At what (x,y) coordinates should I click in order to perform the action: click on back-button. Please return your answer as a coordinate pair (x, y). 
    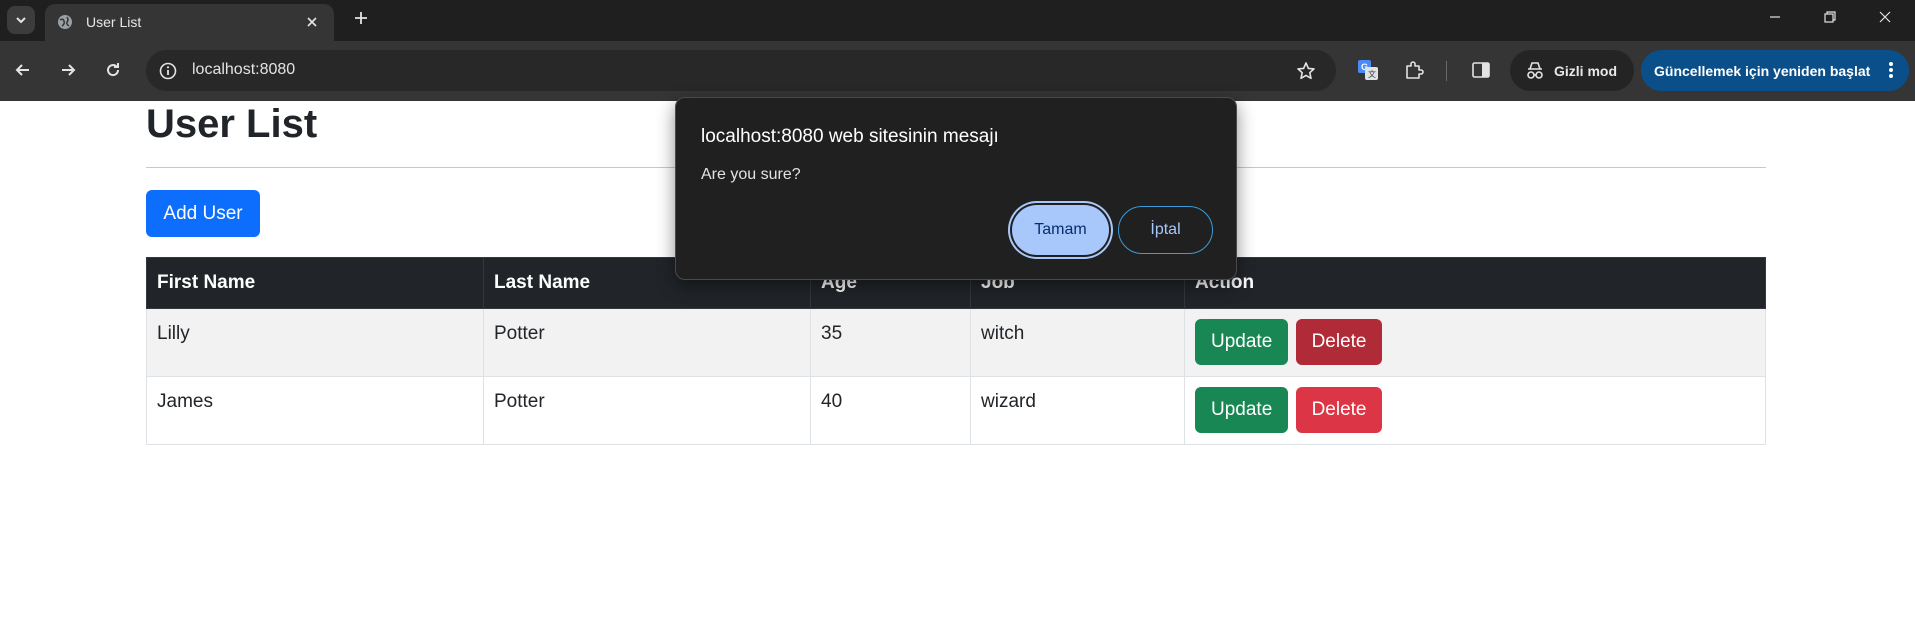
    Looking at the image, I should click on (23, 70).